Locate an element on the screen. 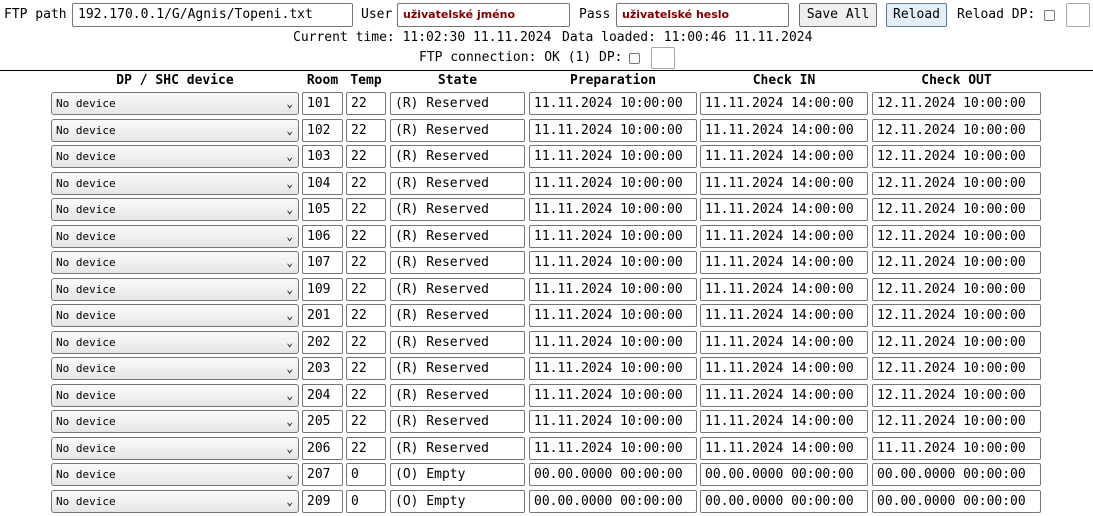 The height and width of the screenshot is (516, 1093). user-input: uživatelské jméno is located at coordinates (483, 15).